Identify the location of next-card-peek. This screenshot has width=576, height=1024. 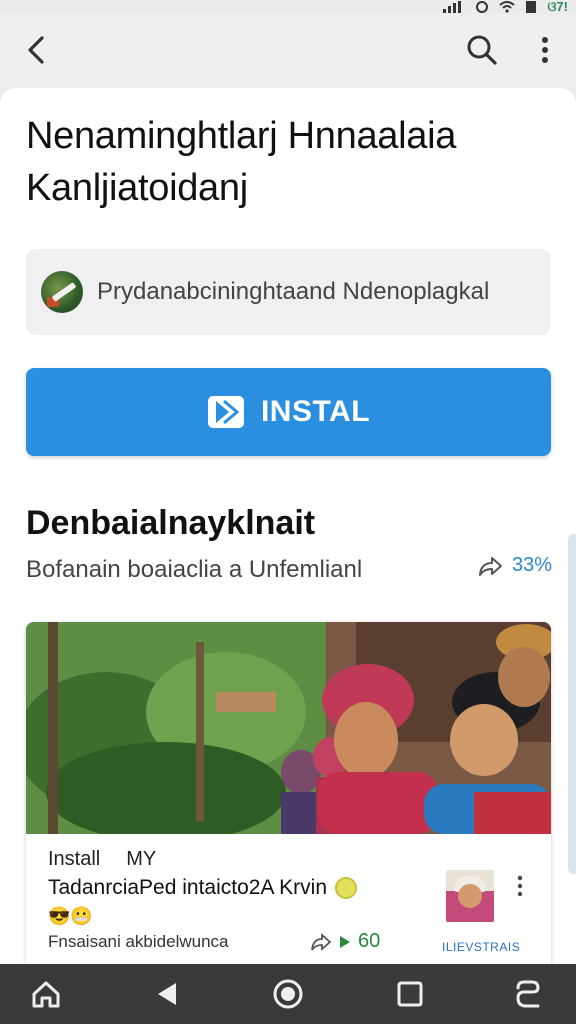
(572, 704).